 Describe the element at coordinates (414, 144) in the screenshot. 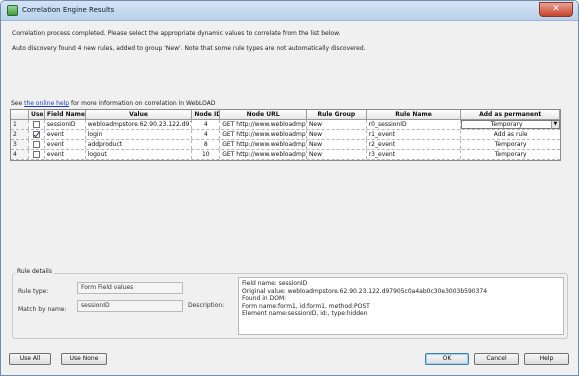

I see `rule-name-cell: r2_event` at that location.